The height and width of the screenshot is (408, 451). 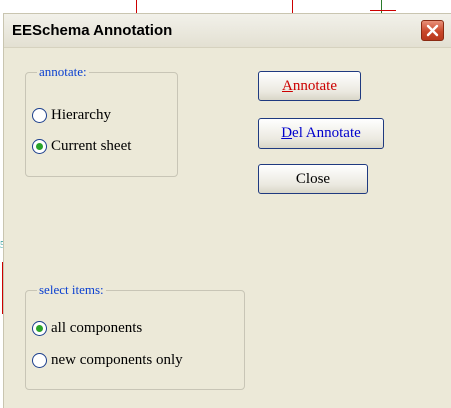 I want to click on radio-current-sheet-label: Current sheet, so click(x=91, y=146).